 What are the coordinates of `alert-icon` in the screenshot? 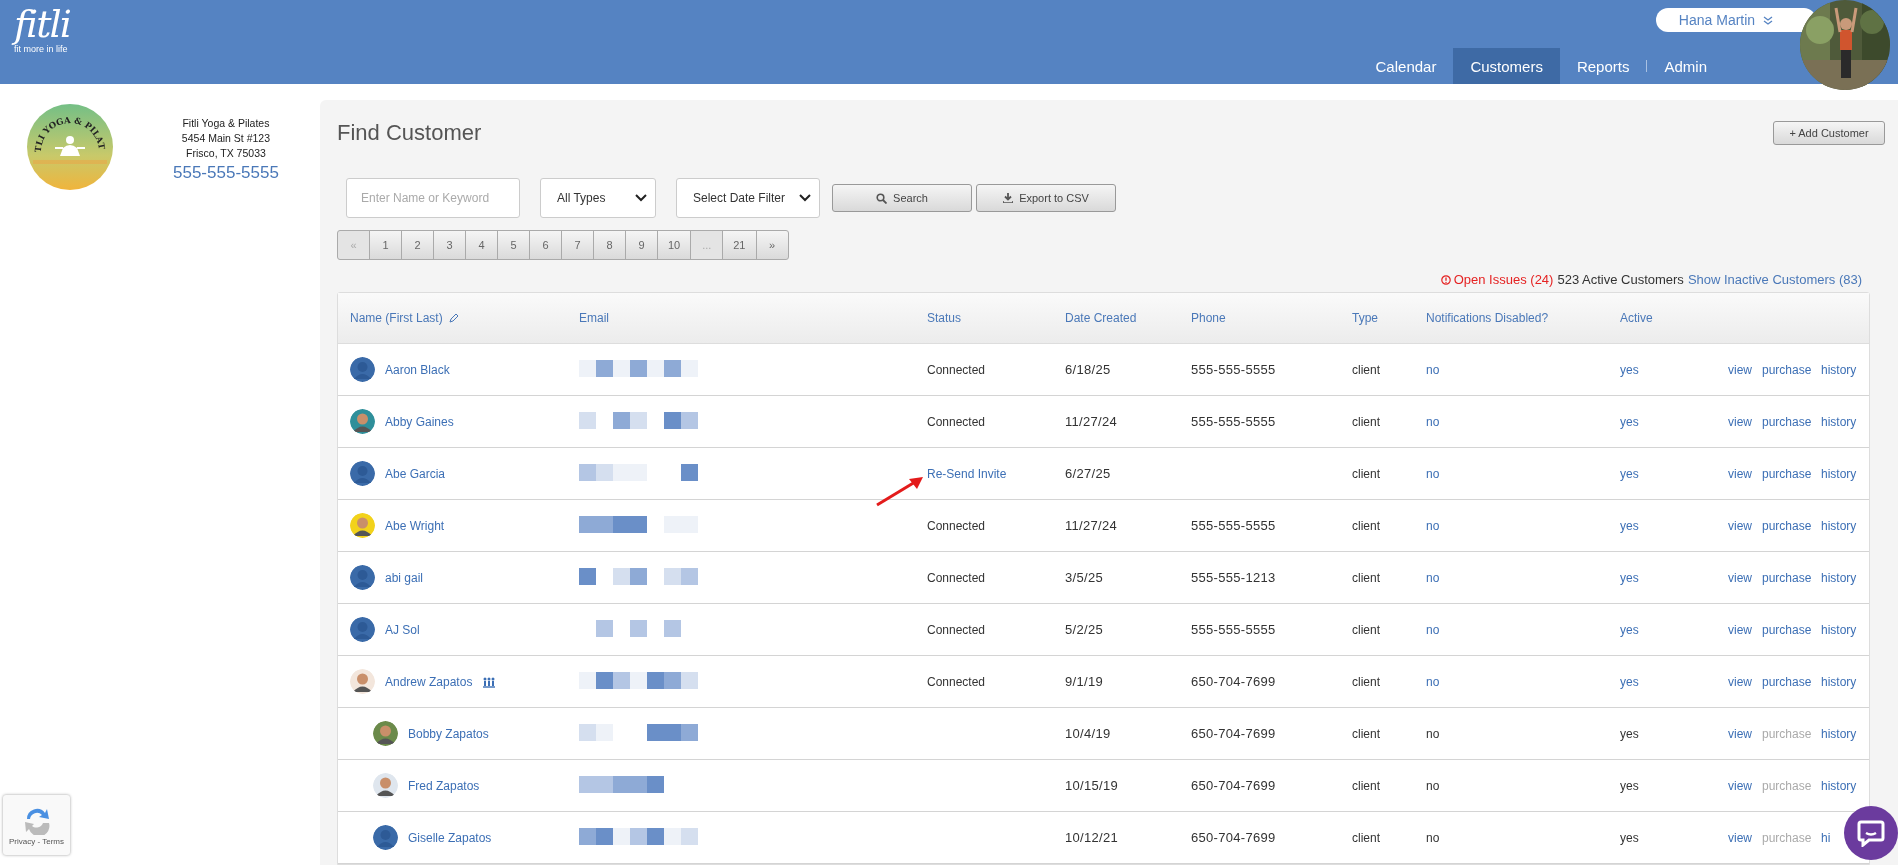 It's located at (1445, 279).